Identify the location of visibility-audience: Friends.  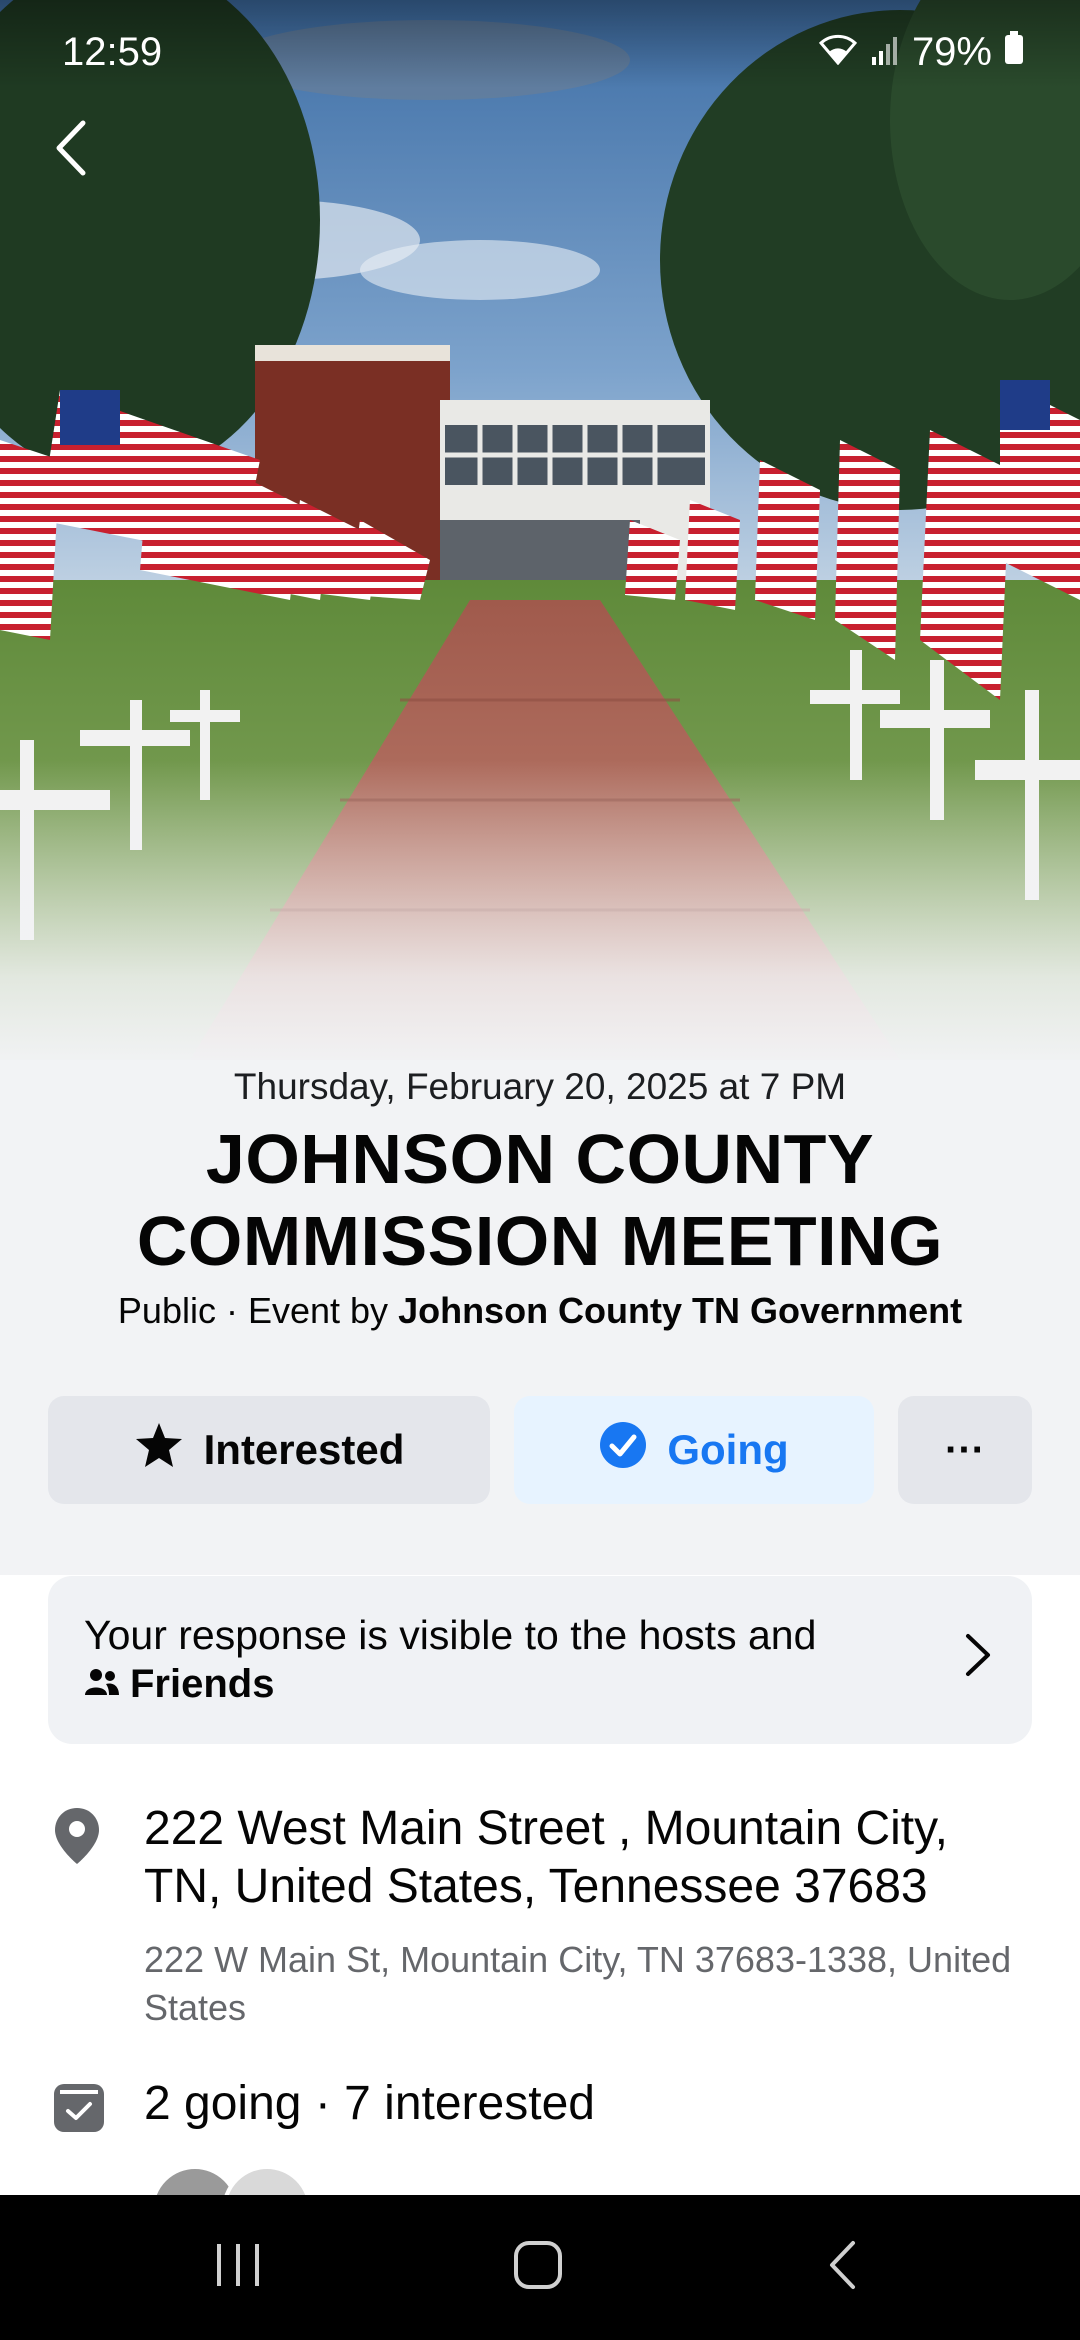
(179, 1684).